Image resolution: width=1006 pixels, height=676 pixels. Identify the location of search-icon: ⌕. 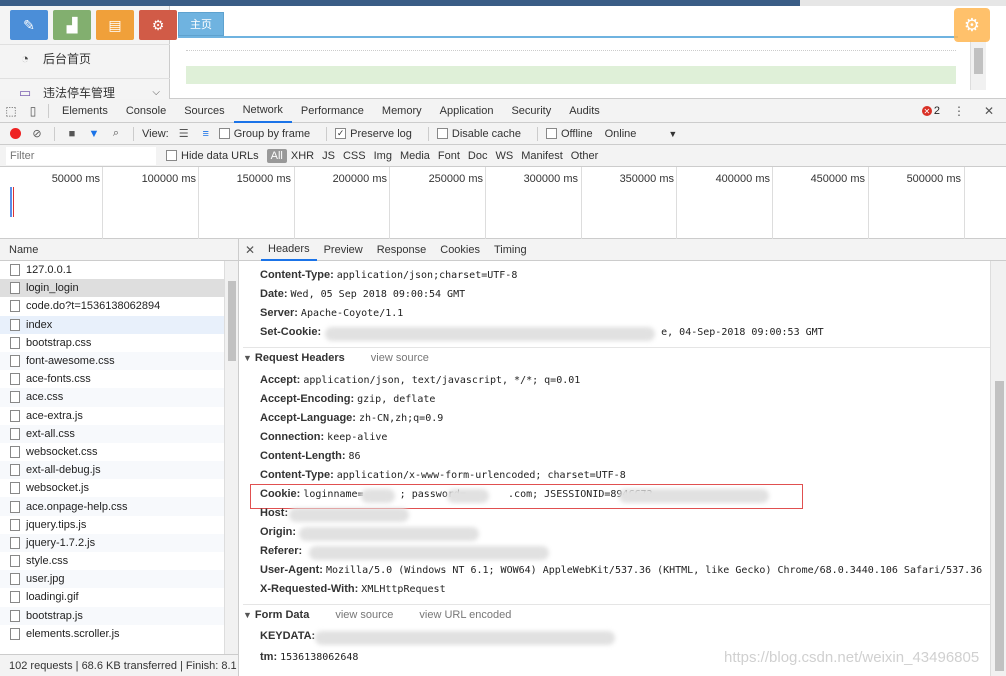
(116, 134).